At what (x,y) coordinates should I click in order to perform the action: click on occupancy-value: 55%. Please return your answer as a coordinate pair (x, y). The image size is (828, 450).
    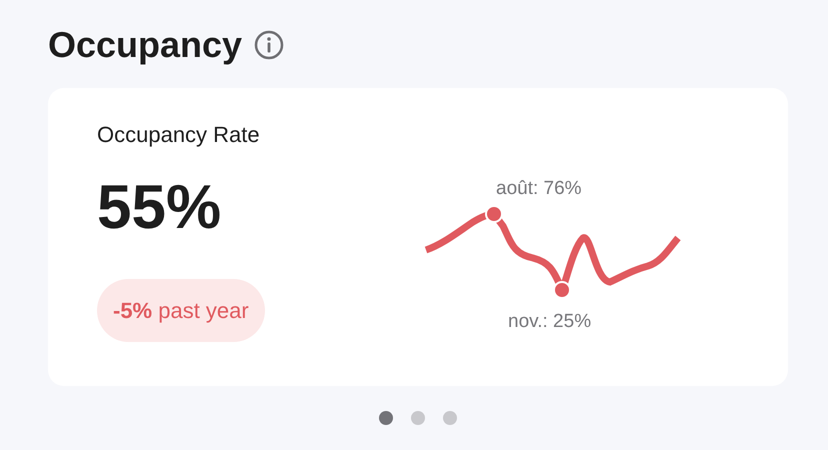
    Looking at the image, I should click on (159, 207).